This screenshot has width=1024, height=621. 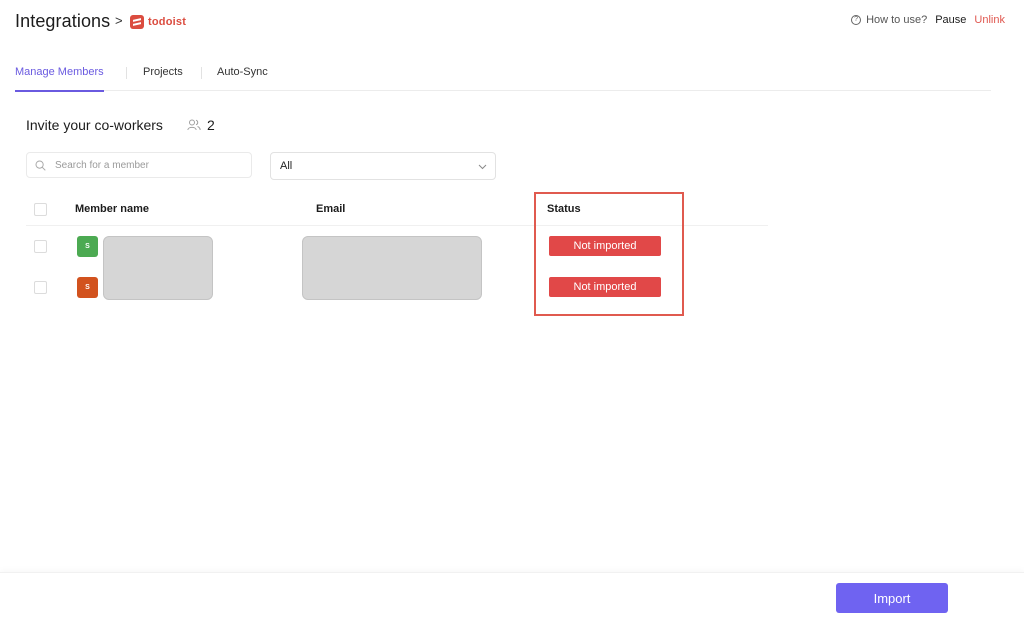 What do you see at coordinates (163, 78) in the screenshot?
I see `tab-projects: Projects` at bounding box center [163, 78].